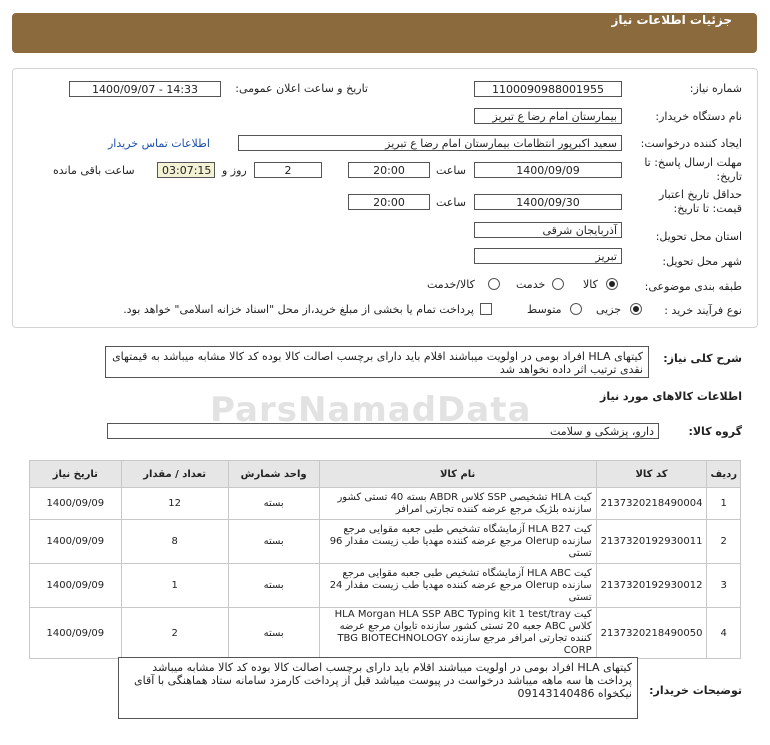  What do you see at coordinates (651, 585) in the screenshot?
I see `row-code: 2137320192930012` at bounding box center [651, 585].